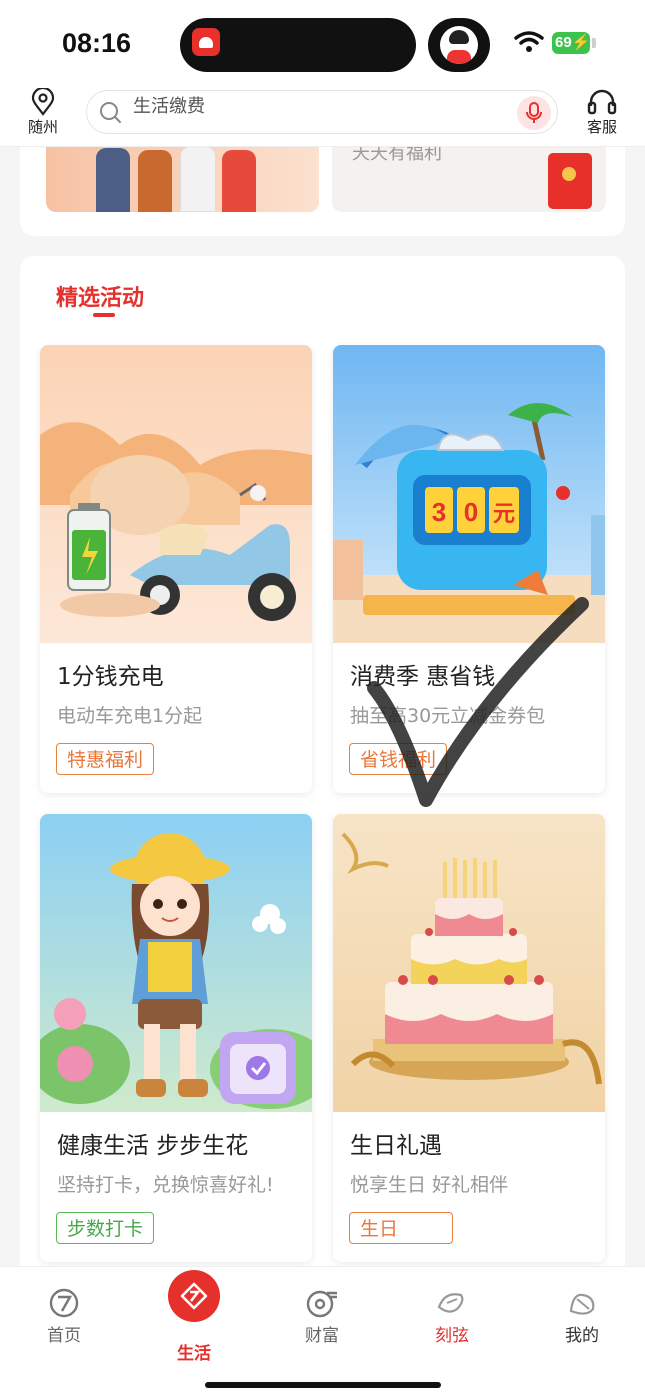 The width and height of the screenshot is (645, 1399). Describe the element at coordinates (42, 127) in the screenshot. I see `location-label: 随州` at that location.